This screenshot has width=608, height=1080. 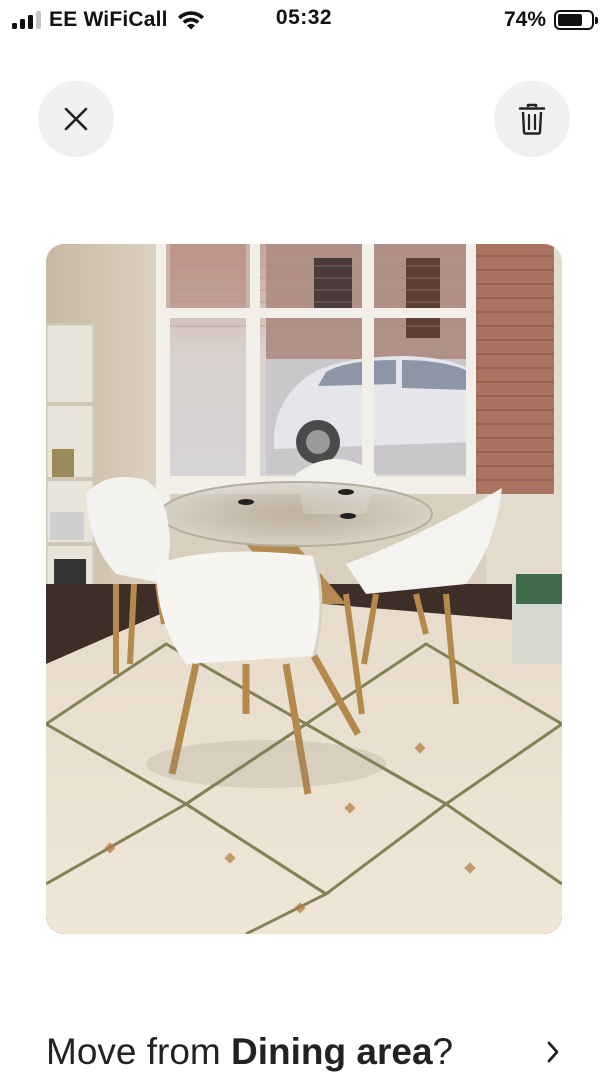 I want to click on move-room-row: Move from Dining area?, so click(x=306, y=1052).